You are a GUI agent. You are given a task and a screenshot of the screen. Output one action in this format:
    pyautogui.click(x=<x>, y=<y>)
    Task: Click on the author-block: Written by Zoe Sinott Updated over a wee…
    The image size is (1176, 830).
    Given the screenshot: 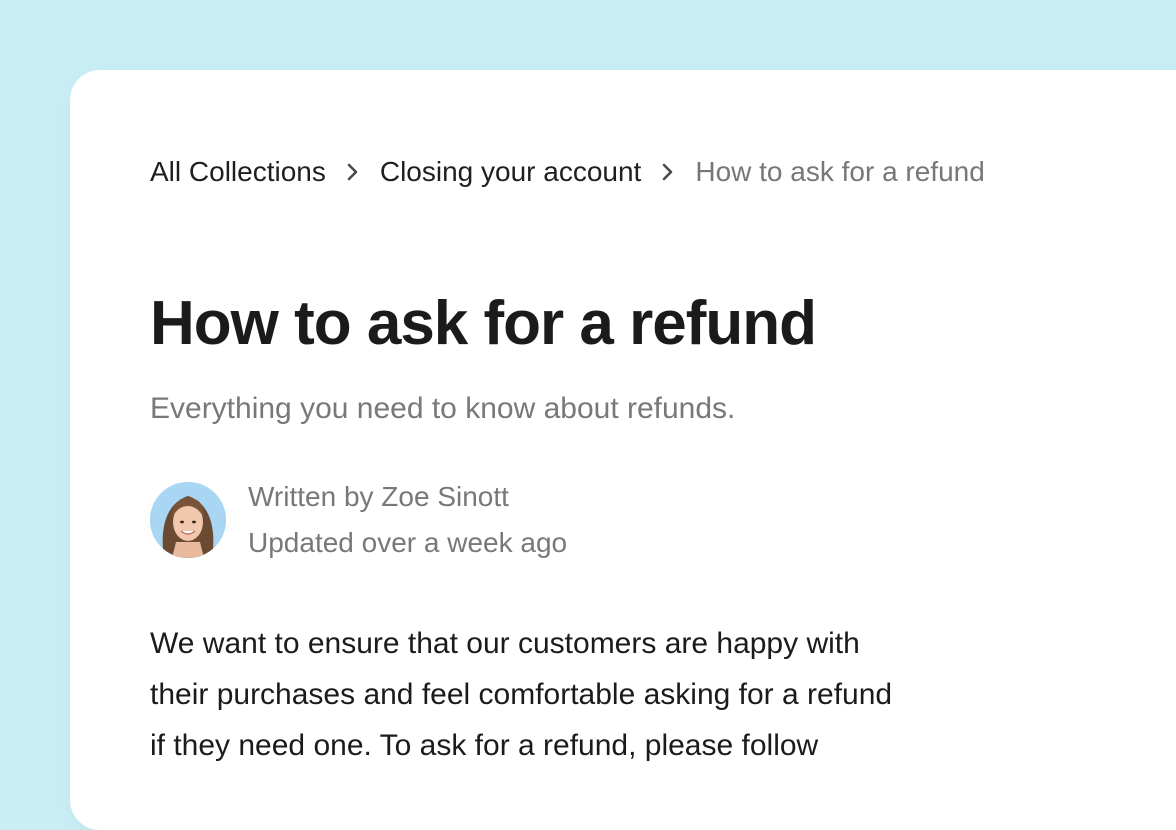 What is the action you would take?
    pyautogui.click(x=358, y=520)
    